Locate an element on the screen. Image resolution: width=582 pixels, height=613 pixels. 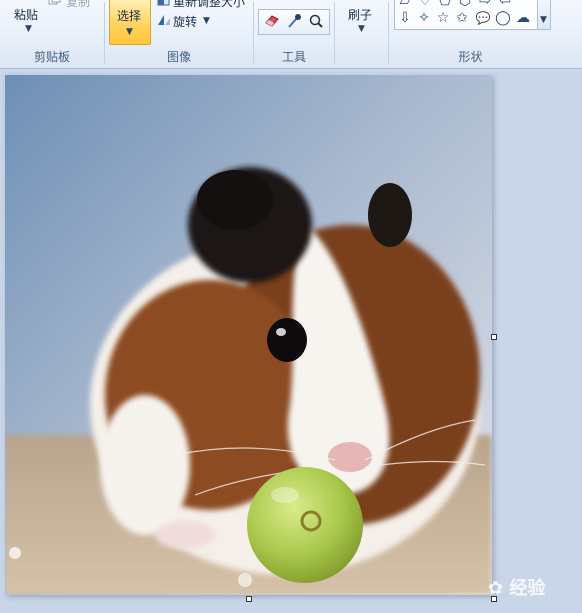
image-group-label: 图像 is located at coordinates (178, 57).